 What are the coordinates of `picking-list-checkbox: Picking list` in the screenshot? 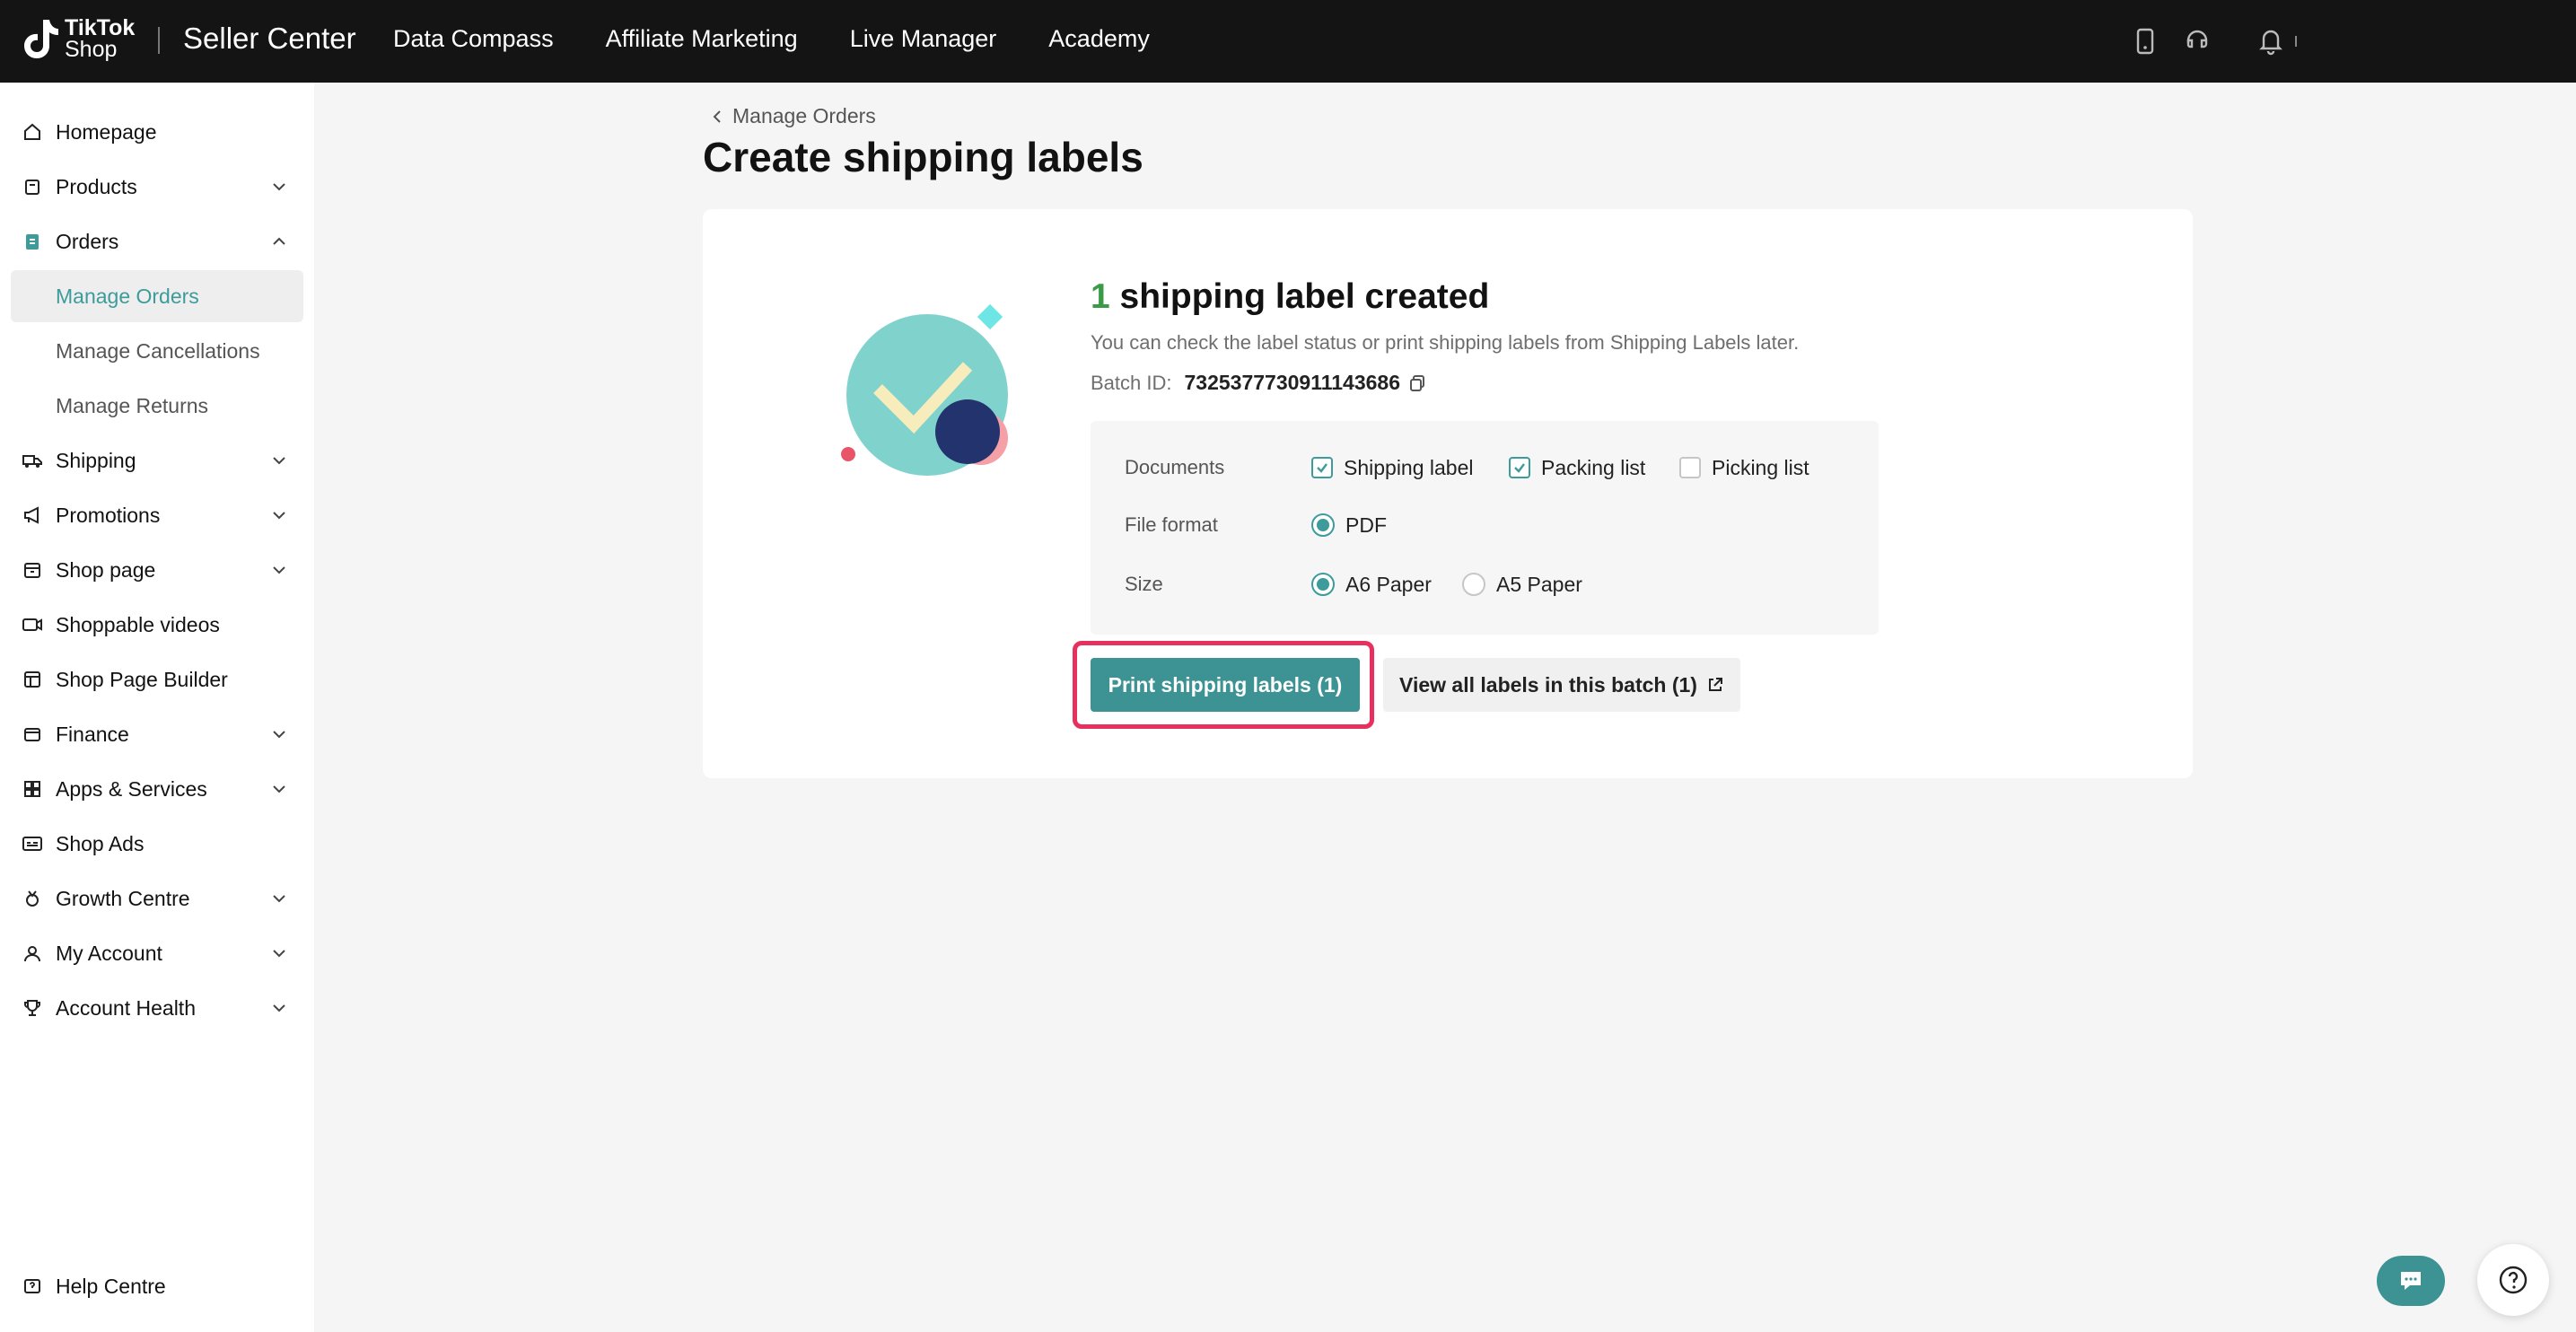 It's located at (1744, 468).